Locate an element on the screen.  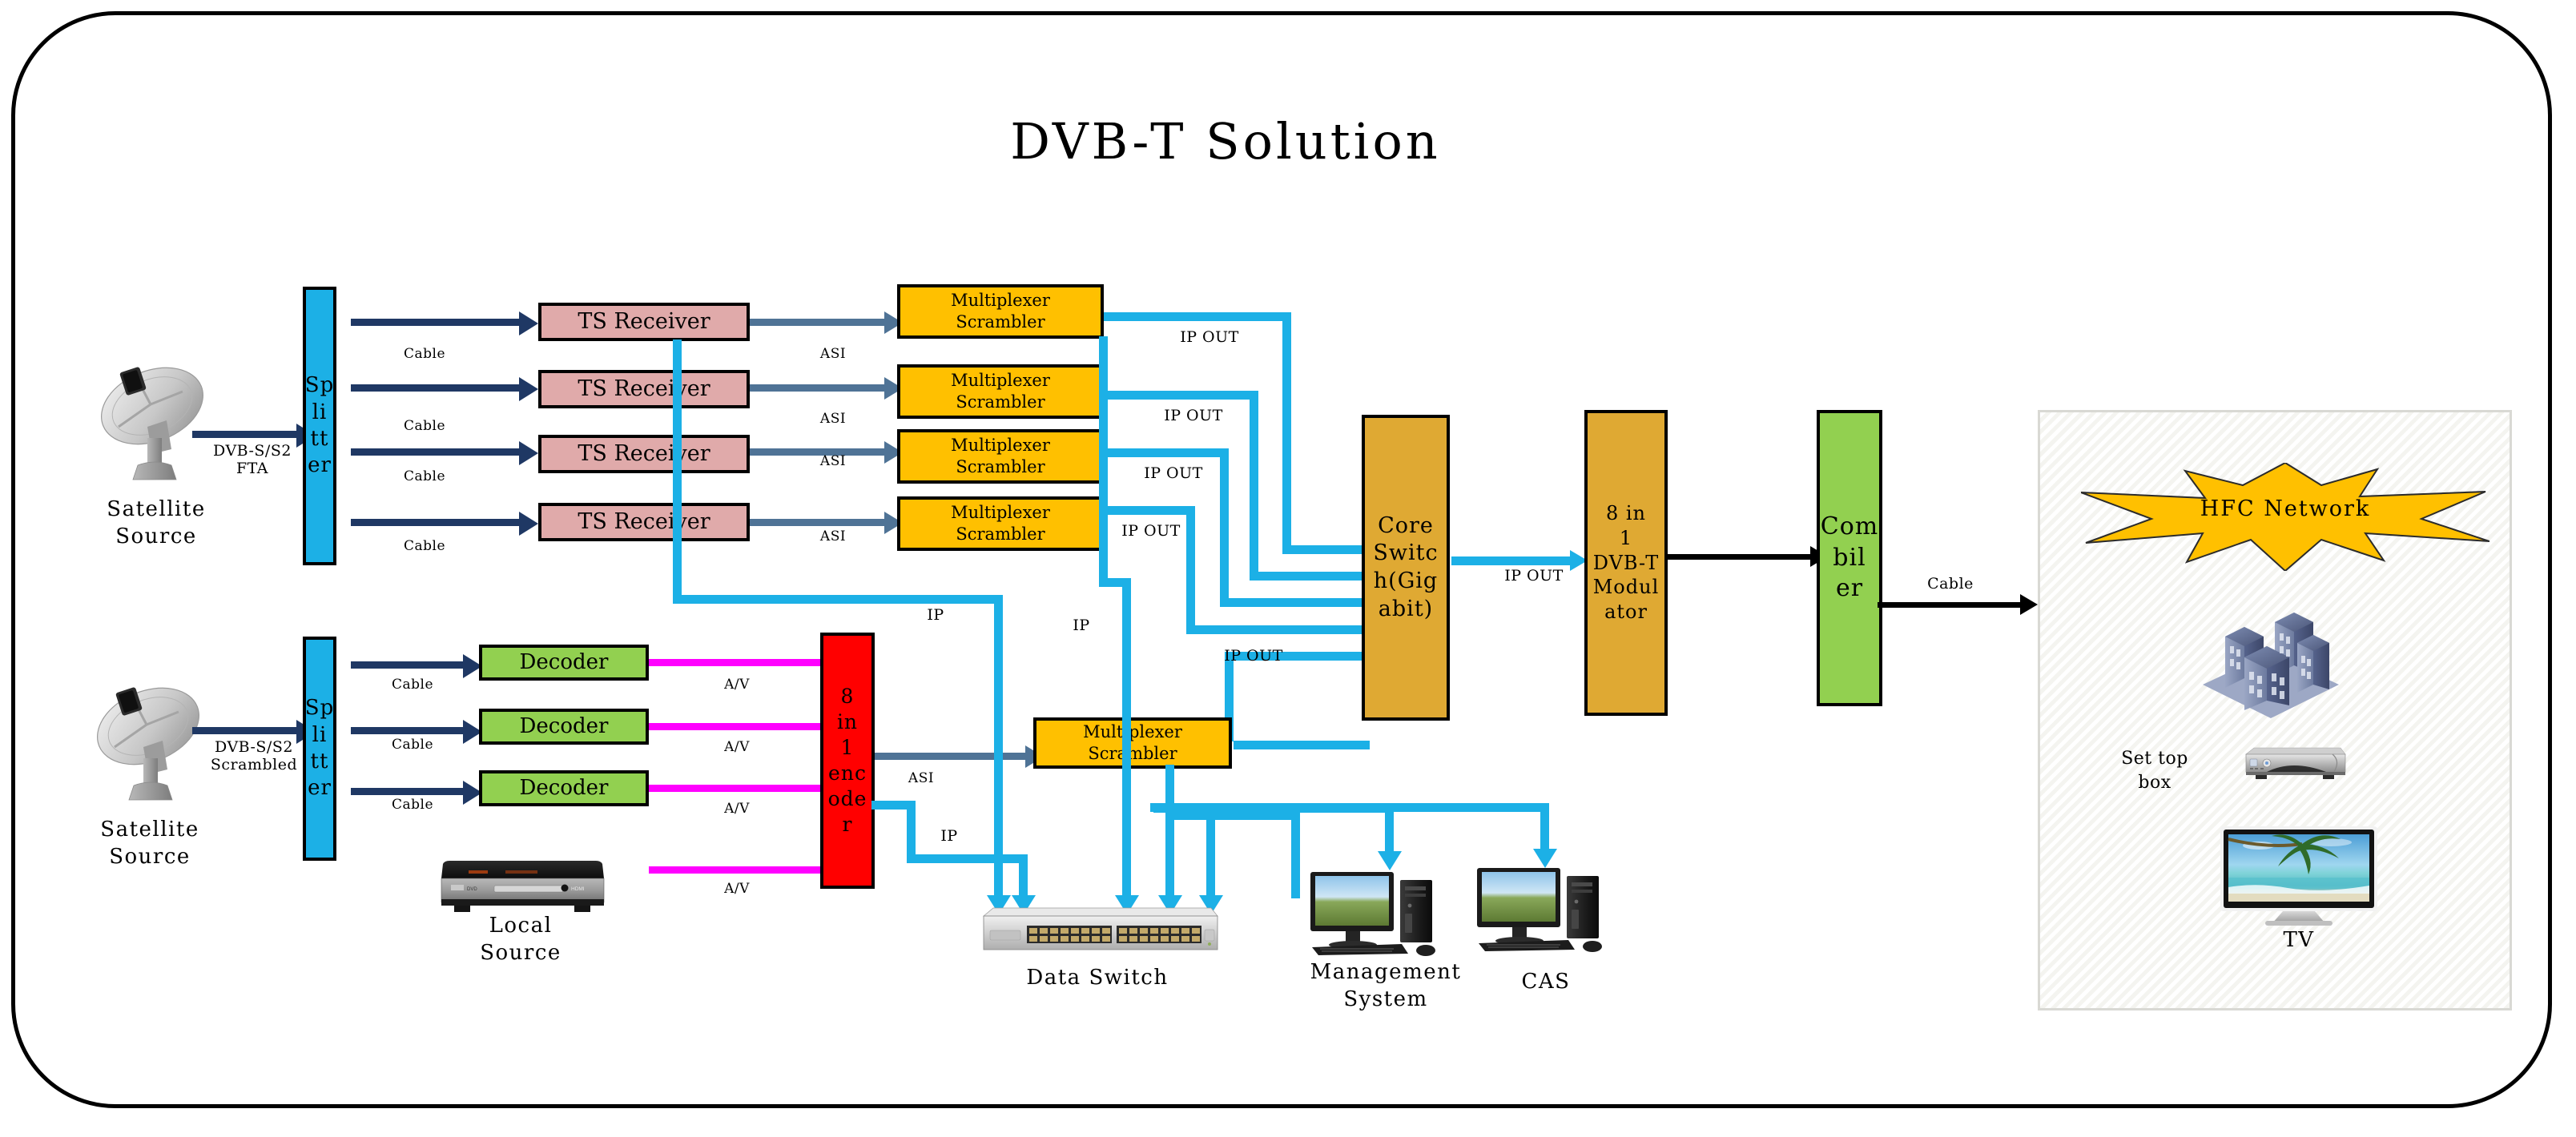
cas-label: CAS is located at coordinates (1546, 982).